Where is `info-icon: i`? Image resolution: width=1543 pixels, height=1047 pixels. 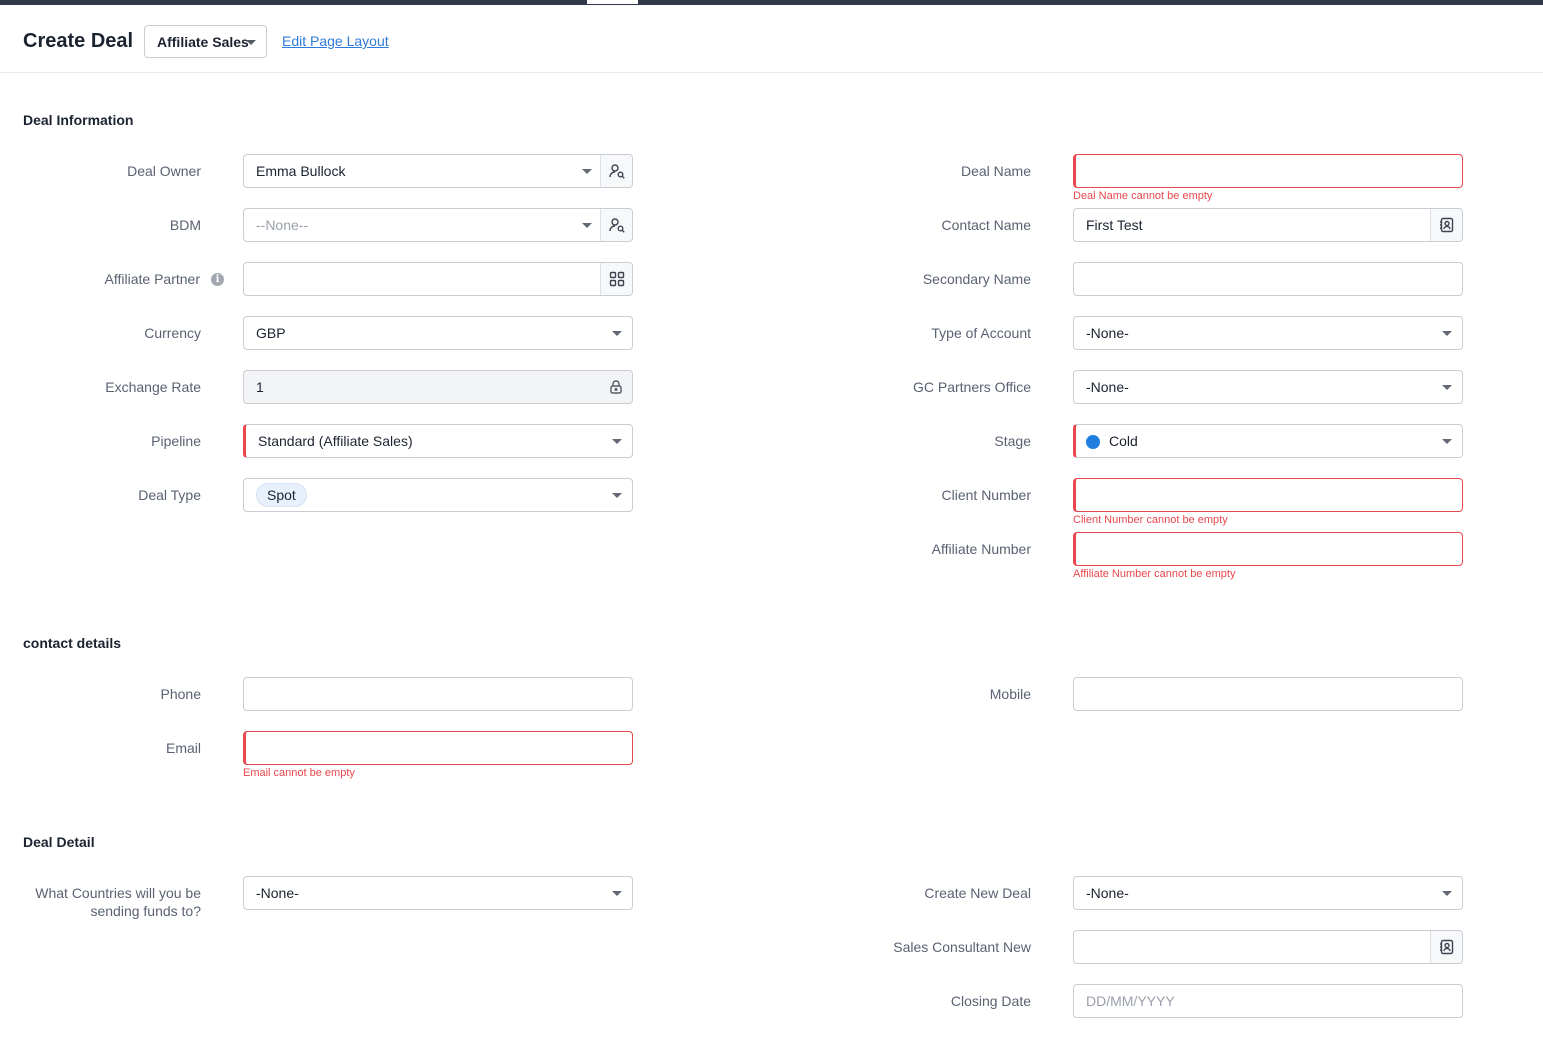 info-icon: i is located at coordinates (217, 279).